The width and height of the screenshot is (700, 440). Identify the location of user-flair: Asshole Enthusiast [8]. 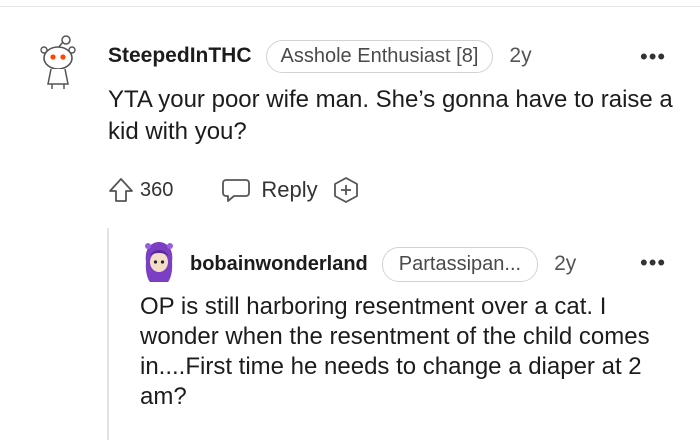
(379, 56).